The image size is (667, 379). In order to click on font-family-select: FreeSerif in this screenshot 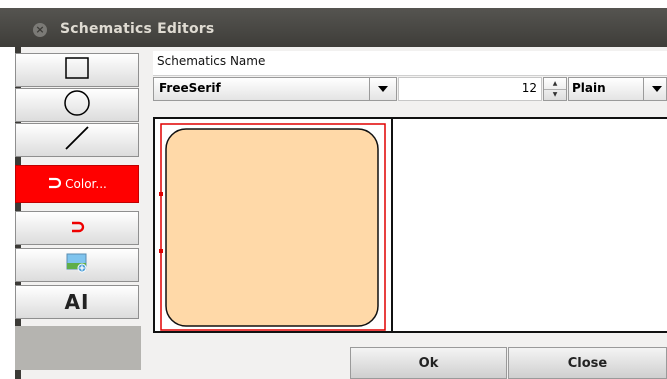, I will do `click(275, 89)`.